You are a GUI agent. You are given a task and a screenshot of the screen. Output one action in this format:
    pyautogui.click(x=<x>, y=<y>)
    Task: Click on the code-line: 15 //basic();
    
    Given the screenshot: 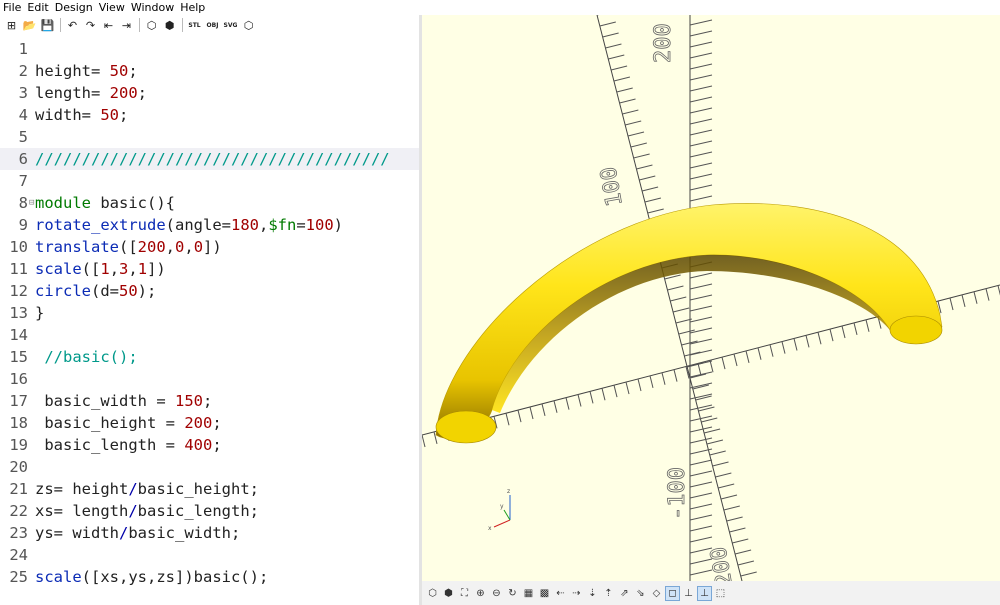 What is the action you would take?
    pyautogui.click(x=209, y=357)
    